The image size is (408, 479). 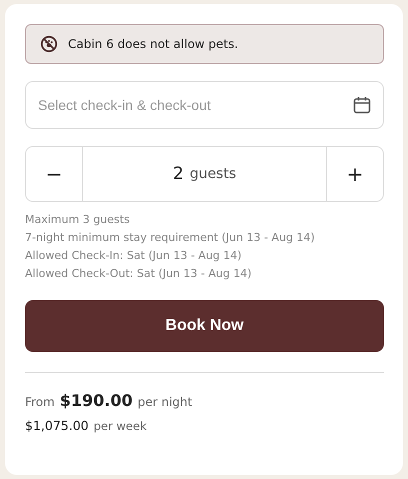 I want to click on price-prefix: From, so click(x=40, y=402).